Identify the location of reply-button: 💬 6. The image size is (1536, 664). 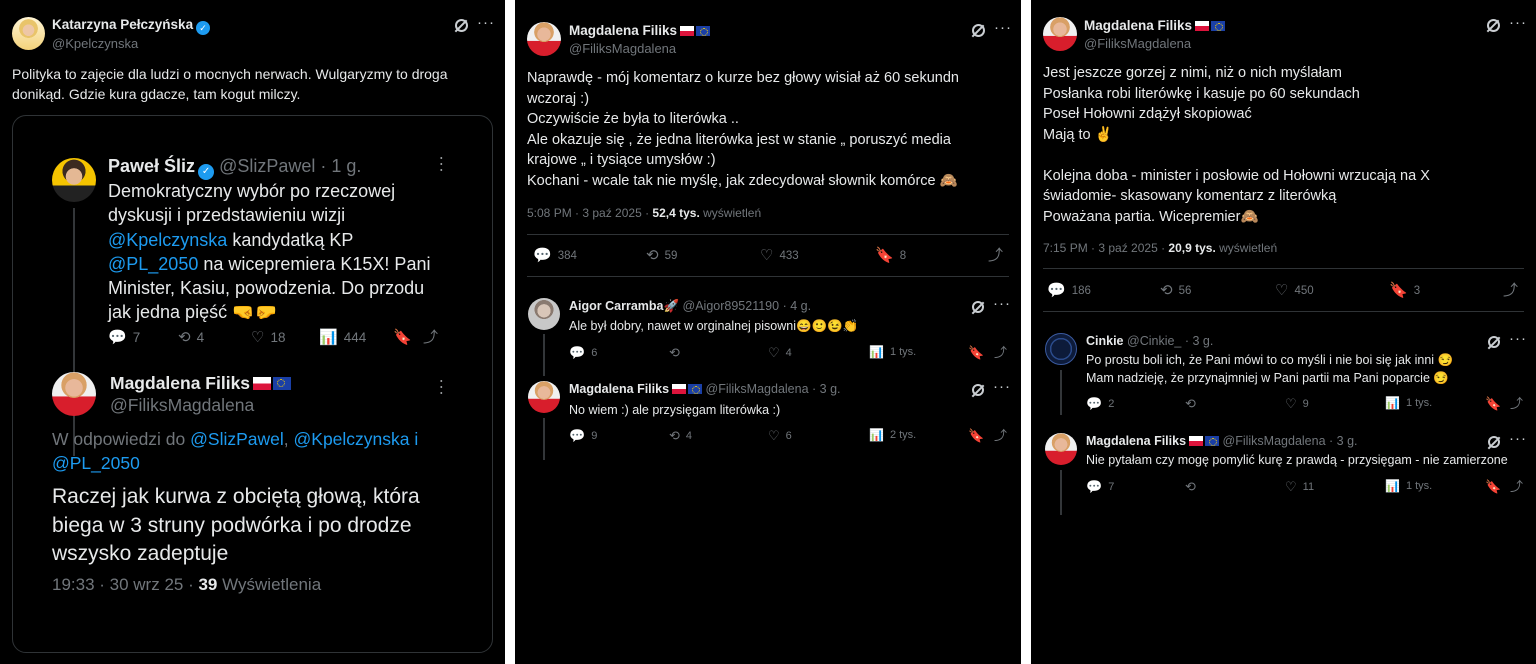
(583, 352).